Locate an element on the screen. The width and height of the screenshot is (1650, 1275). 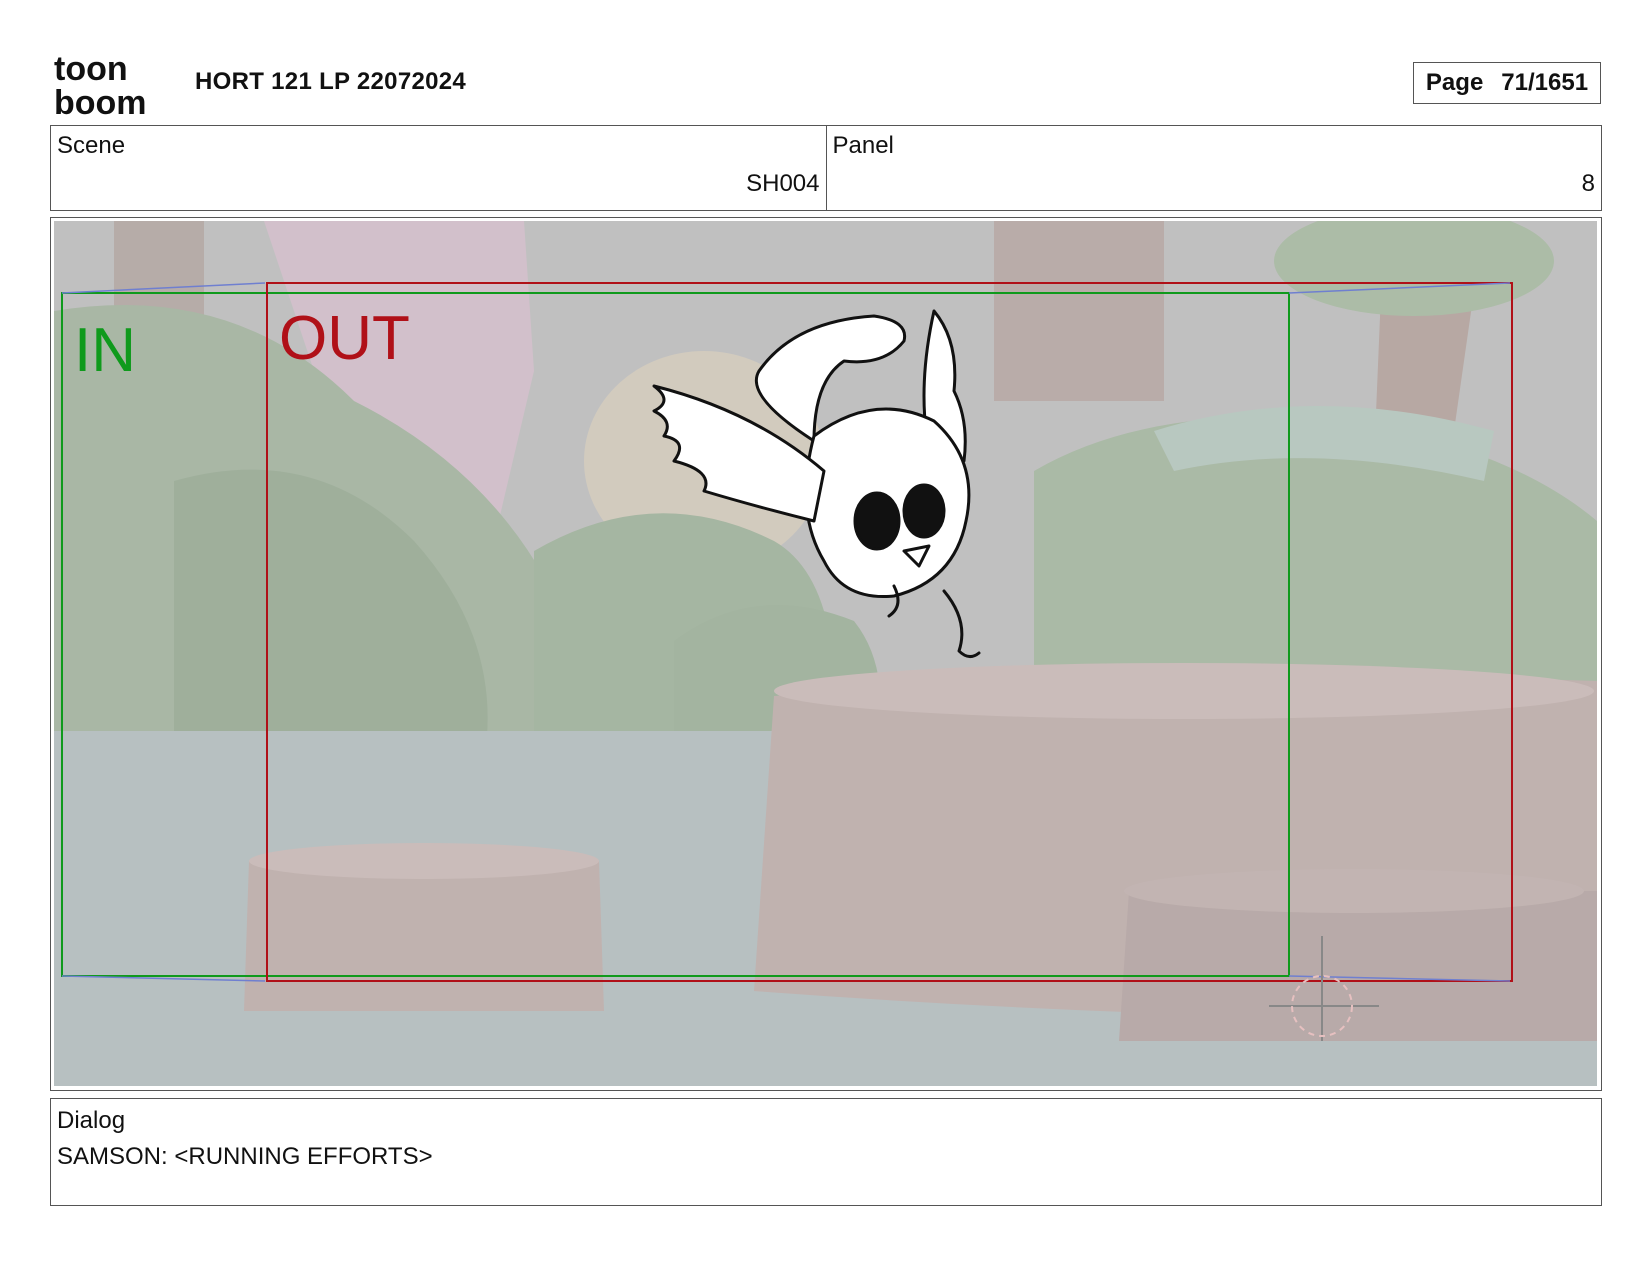
scene-label: Scene is located at coordinates (91, 145).